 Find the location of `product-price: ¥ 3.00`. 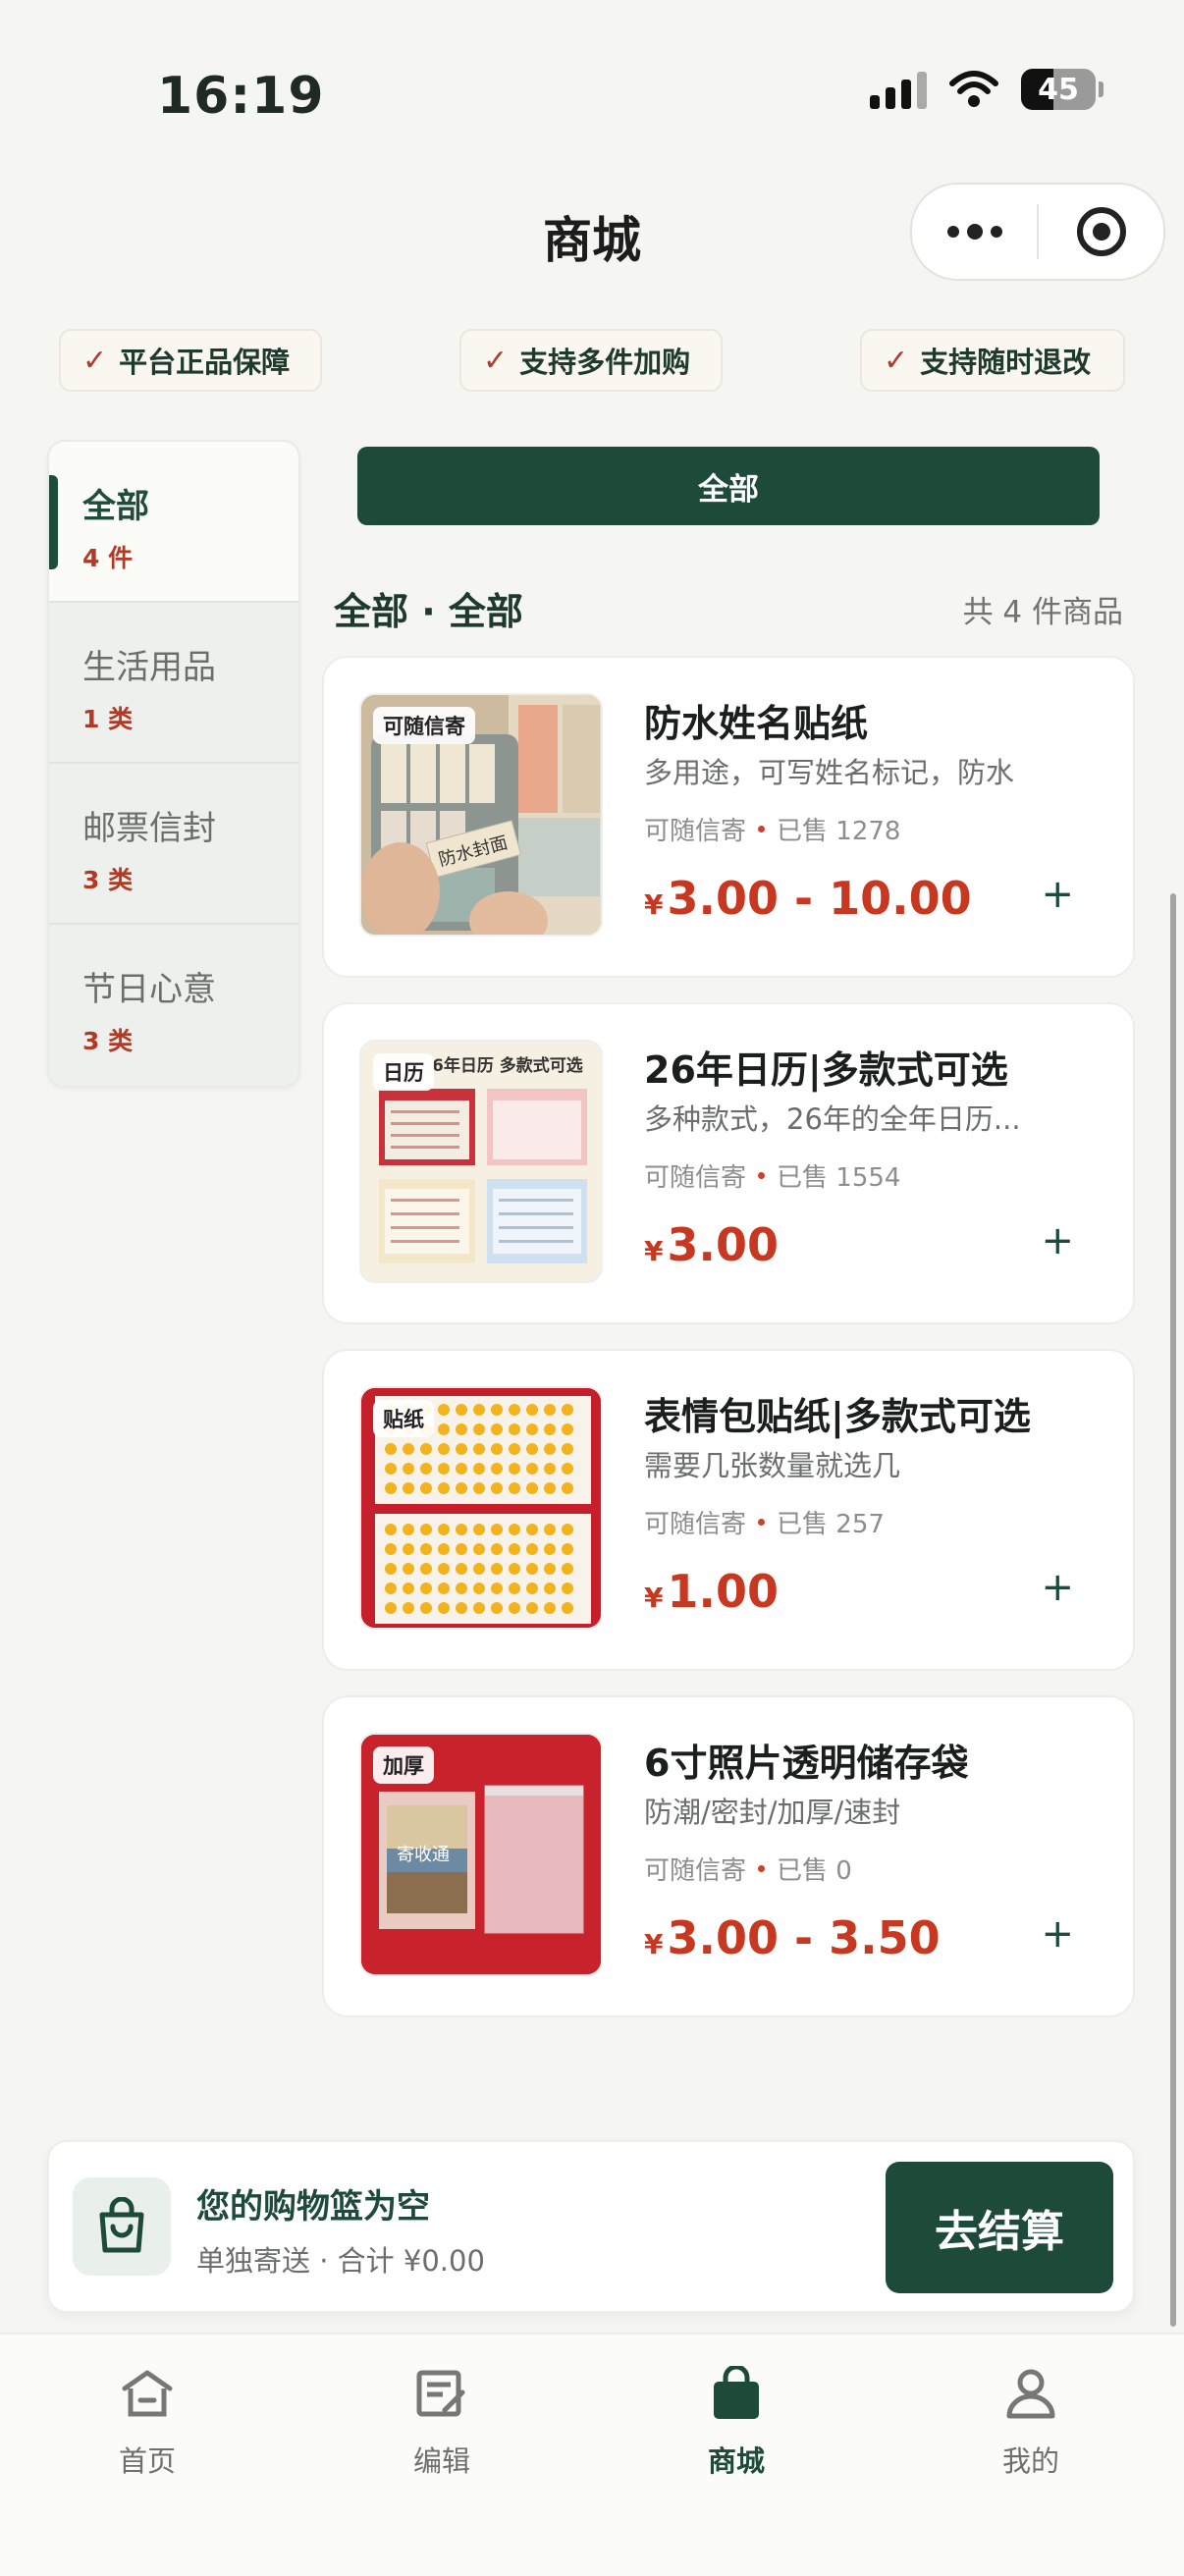

product-price: ¥ 3.00 is located at coordinates (712, 1244).